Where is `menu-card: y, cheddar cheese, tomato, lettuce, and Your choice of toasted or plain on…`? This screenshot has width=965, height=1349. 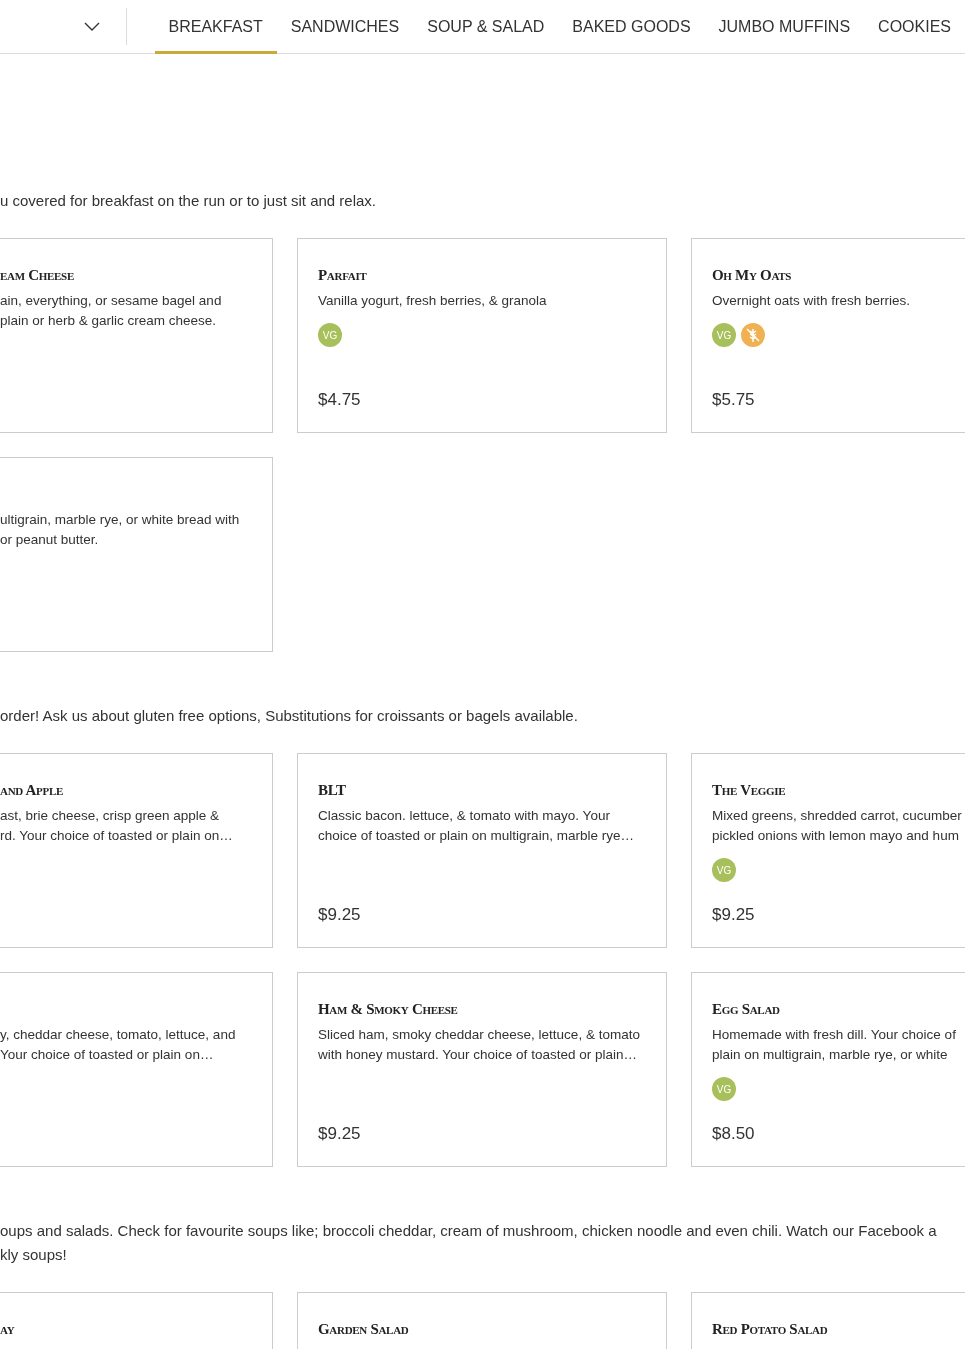
menu-card: y, cheddar cheese, tomato, lettuce, and Your choice of toasted or plain on… is located at coordinates (136, 1069).